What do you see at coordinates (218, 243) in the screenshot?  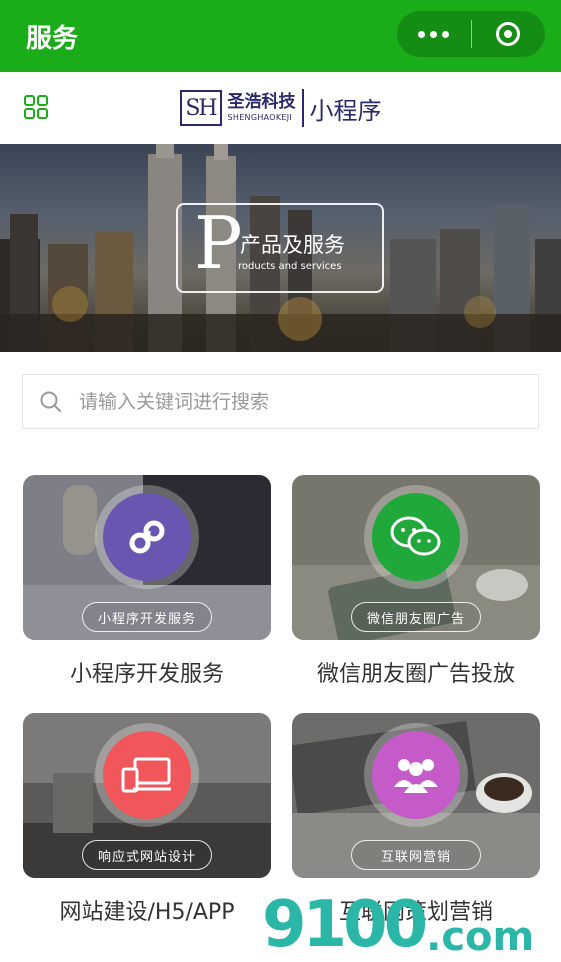 I see `banner-letter: P` at bounding box center [218, 243].